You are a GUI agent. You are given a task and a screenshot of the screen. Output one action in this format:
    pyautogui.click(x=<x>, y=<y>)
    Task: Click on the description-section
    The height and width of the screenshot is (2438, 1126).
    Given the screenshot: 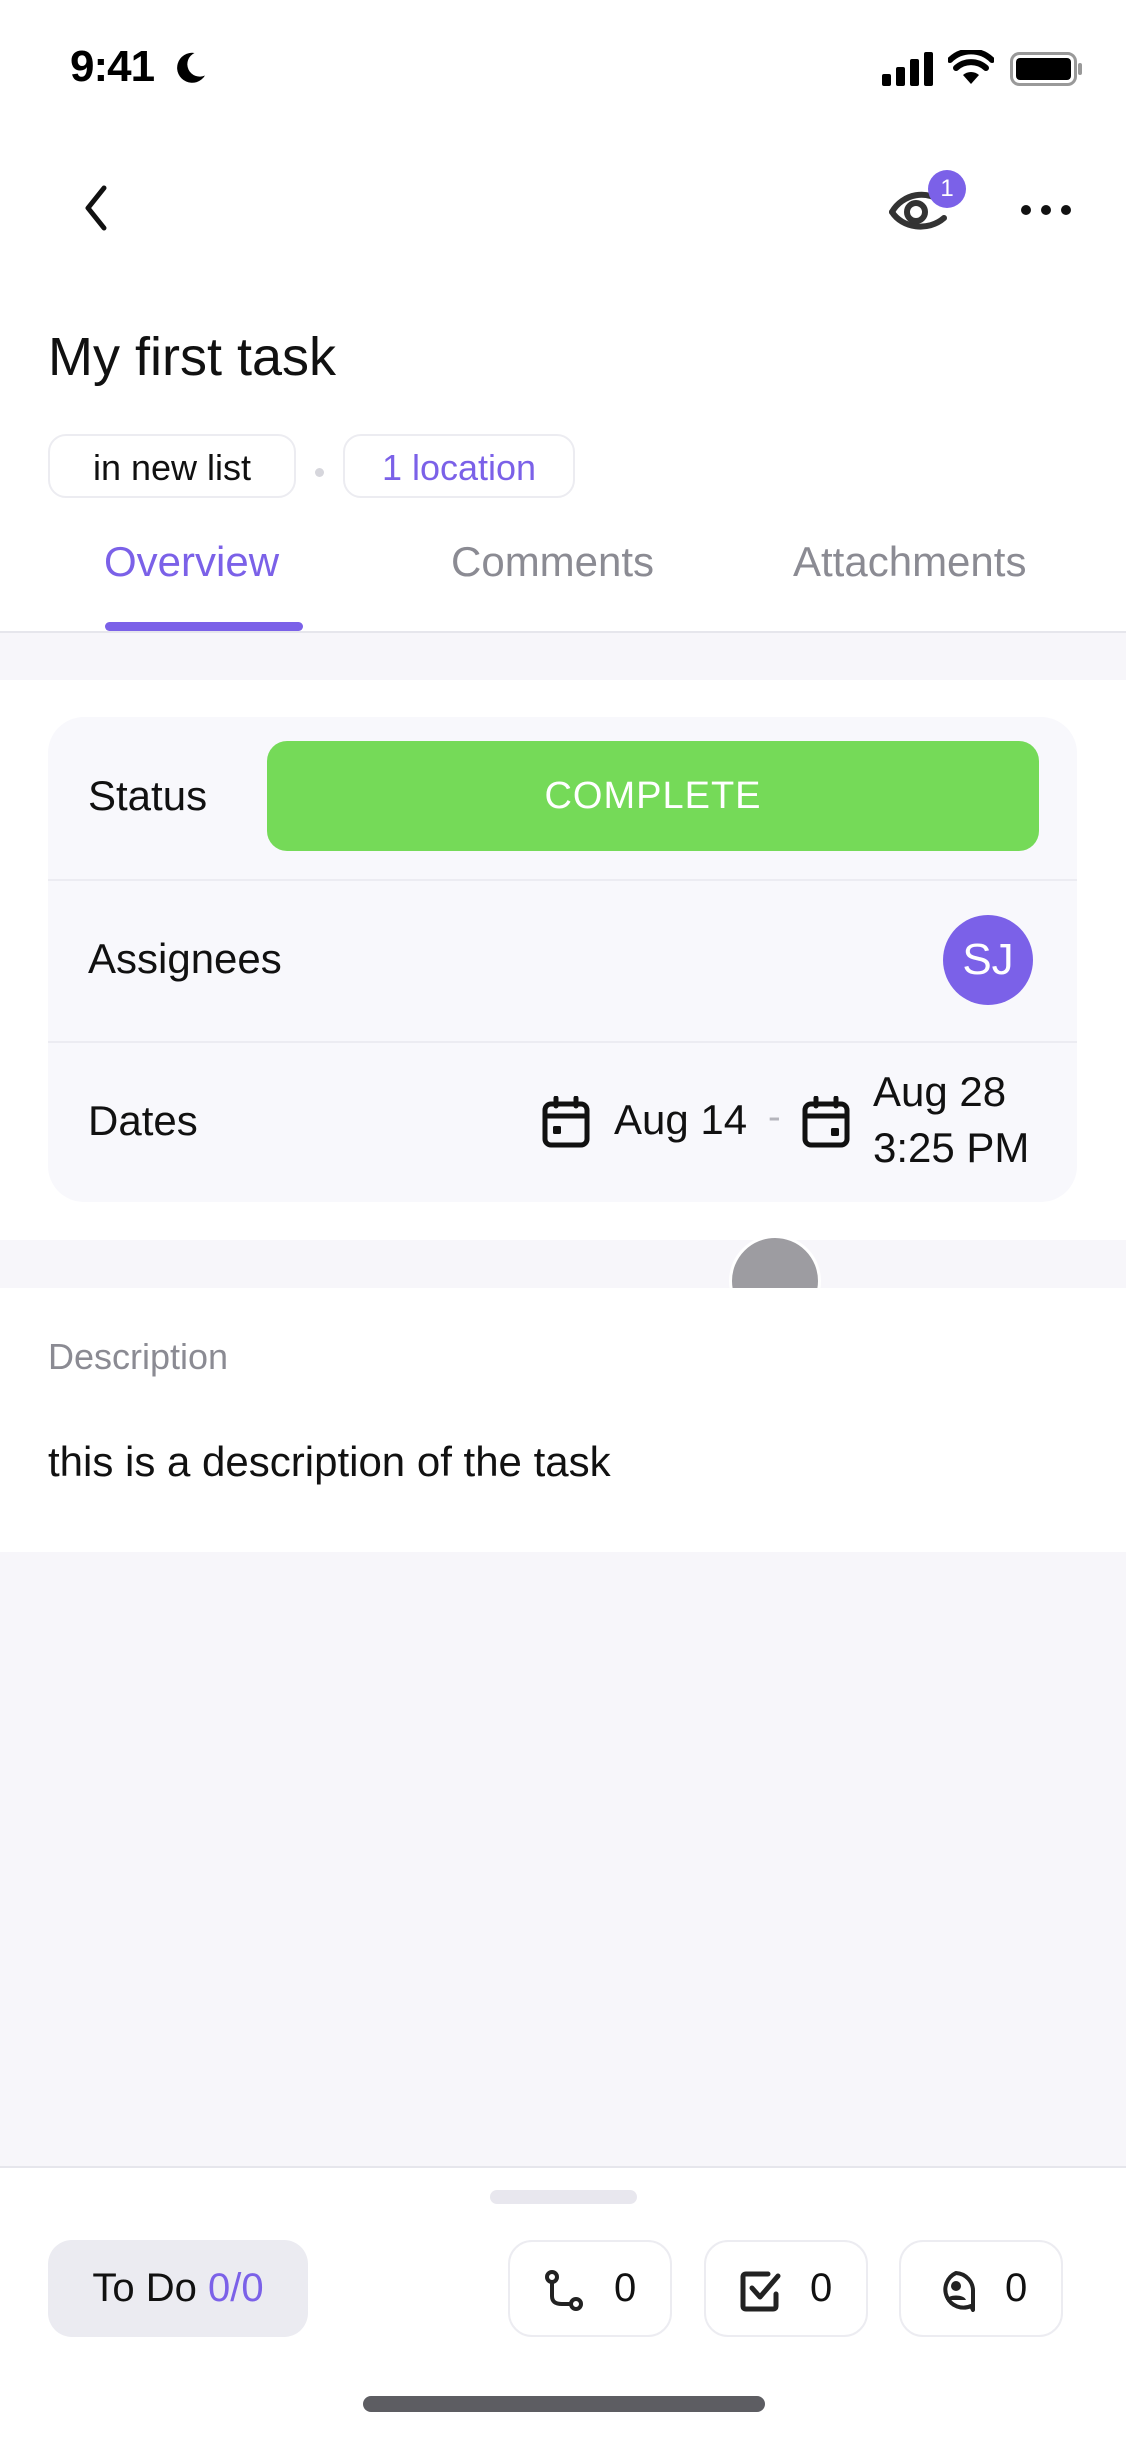 What is the action you would take?
    pyautogui.click(x=563, y=1420)
    